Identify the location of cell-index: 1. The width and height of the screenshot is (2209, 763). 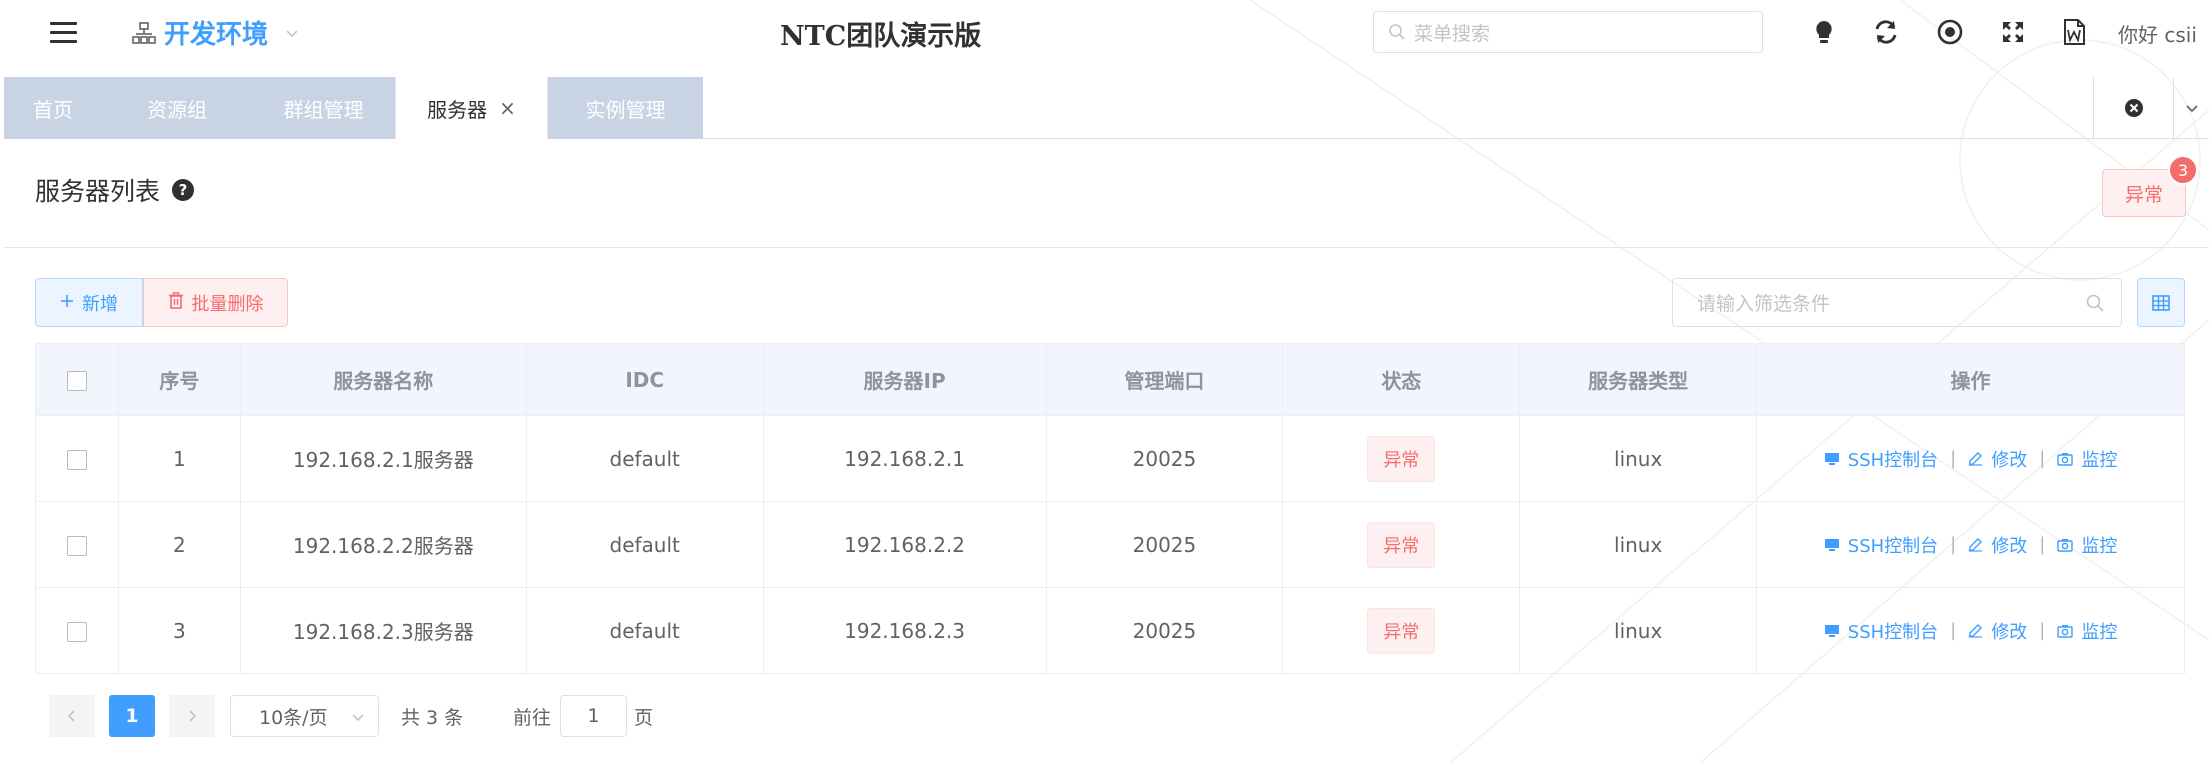
(179, 458).